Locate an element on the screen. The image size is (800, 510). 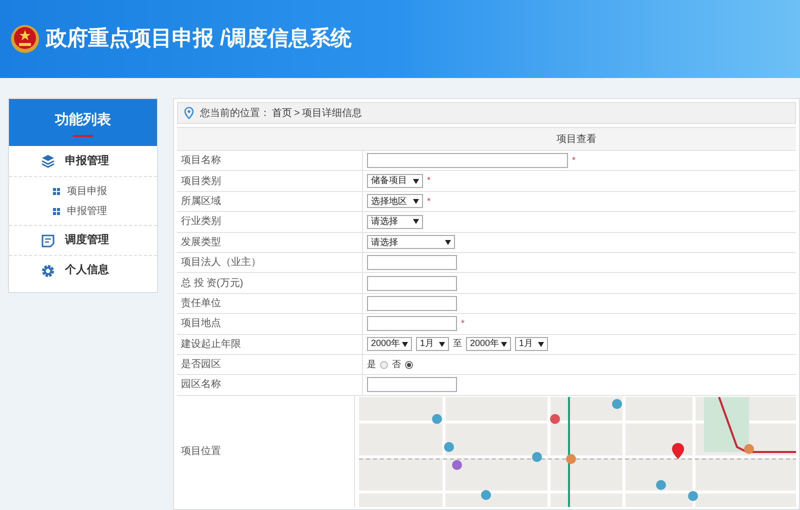
field-label: 项目地点 is located at coordinates (201, 324).